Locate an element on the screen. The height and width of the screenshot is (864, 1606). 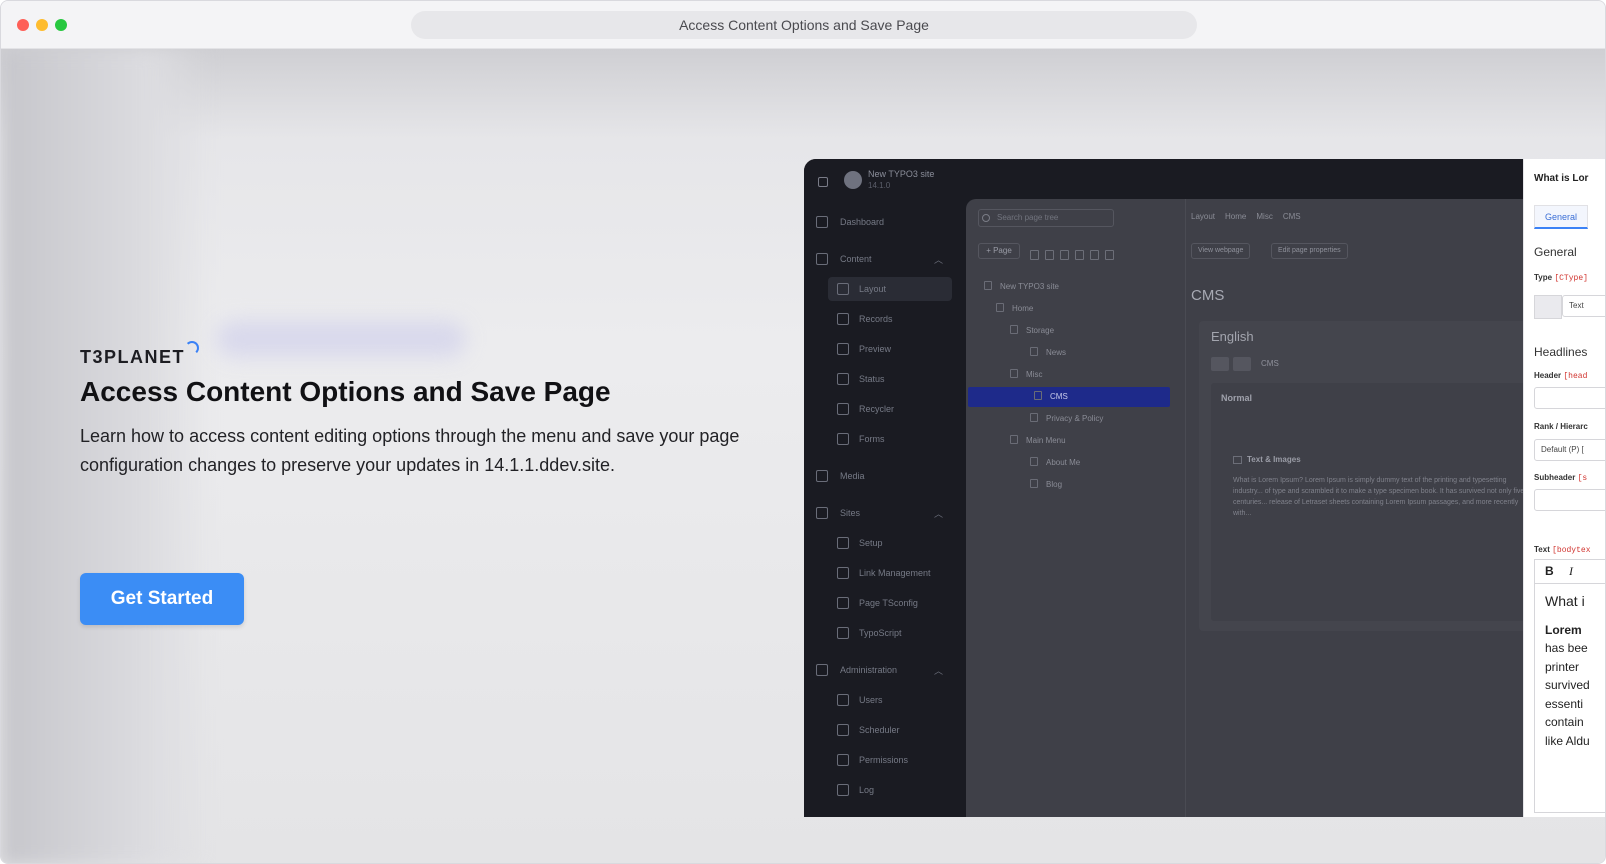
tree-row-news: News is located at coordinates (1048, 353).